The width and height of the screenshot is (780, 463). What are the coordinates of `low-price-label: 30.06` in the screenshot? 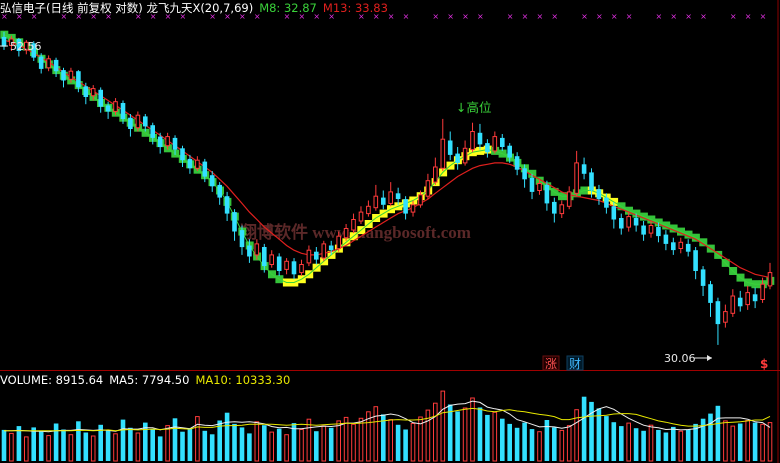 It's located at (680, 358).